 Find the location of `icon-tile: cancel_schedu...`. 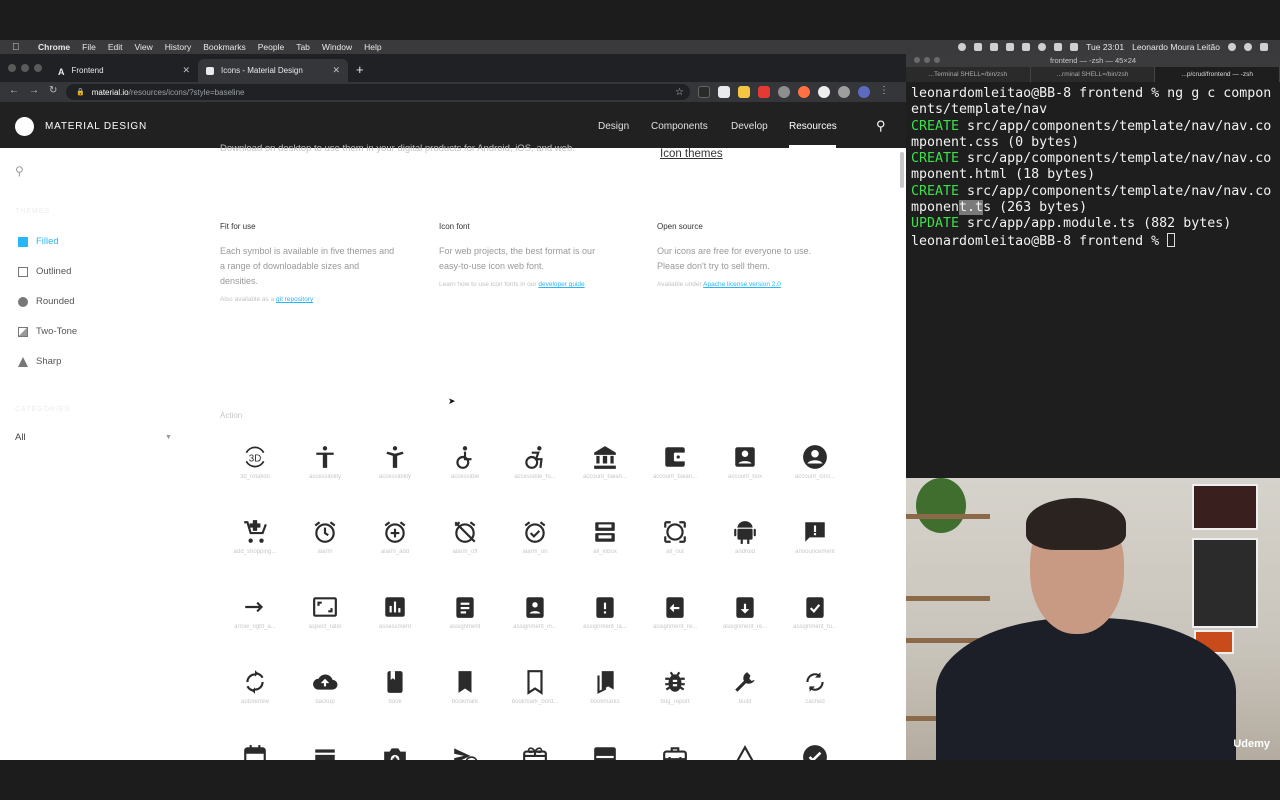

icon-tile: cancel_schedu... is located at coordinates (465, 752).